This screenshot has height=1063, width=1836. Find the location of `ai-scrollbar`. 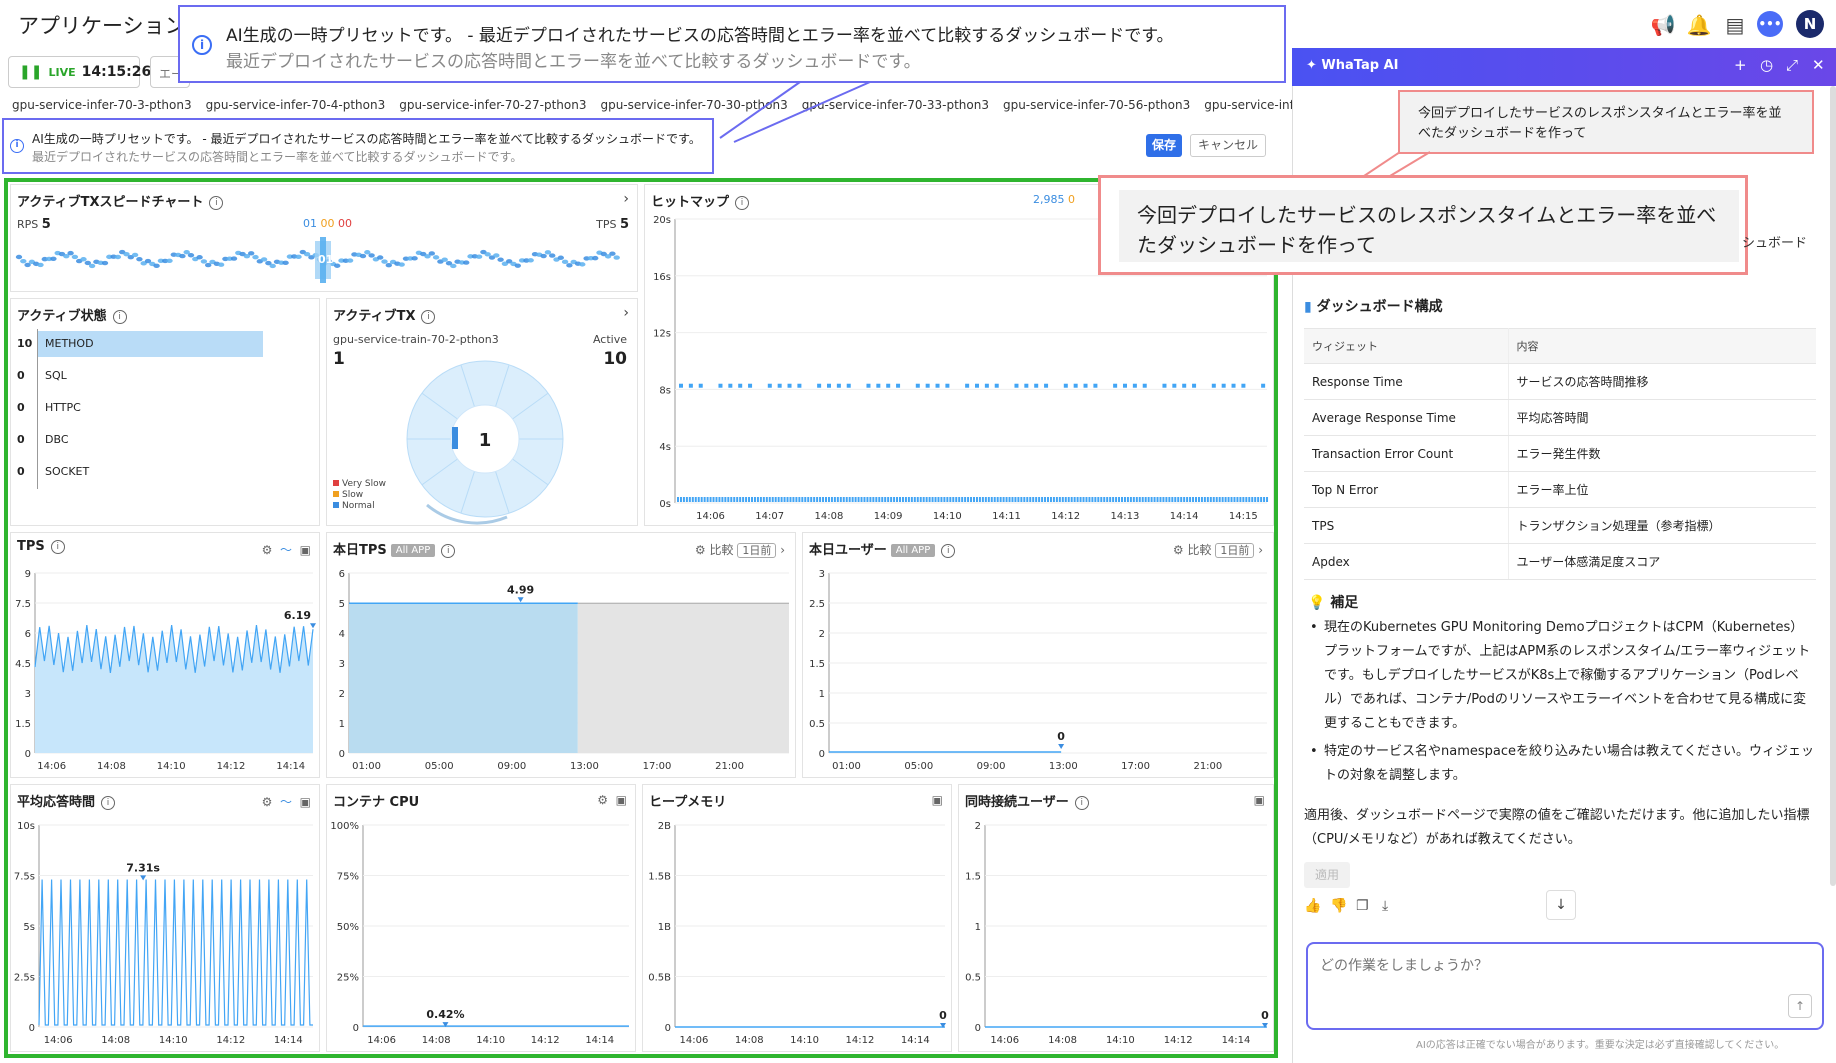

ai-scrollbar is located at coordinates (1833, 486).